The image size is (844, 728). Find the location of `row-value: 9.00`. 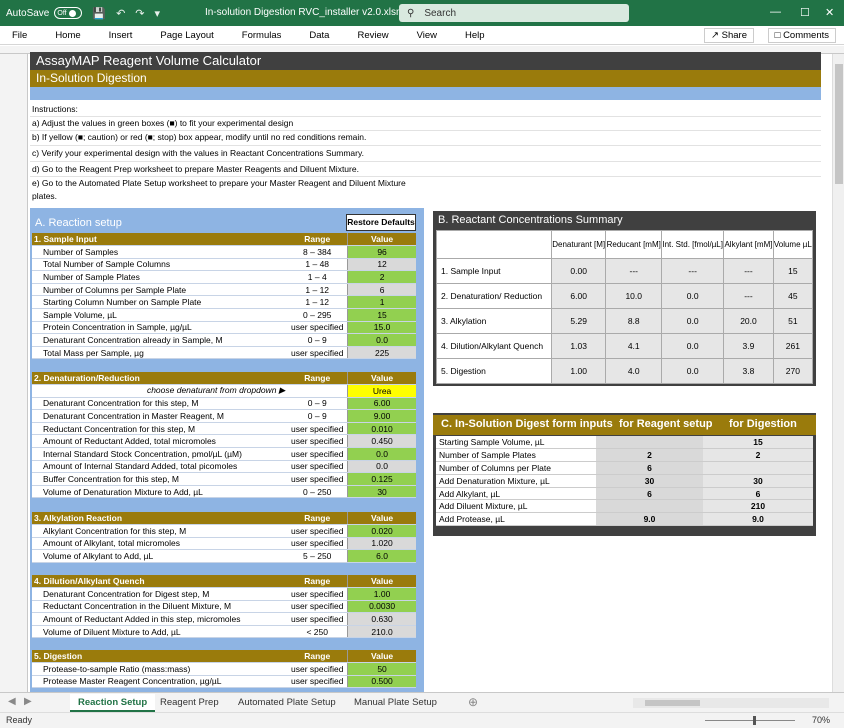

row-value: 9.00 is located at coordinates (381, 416).